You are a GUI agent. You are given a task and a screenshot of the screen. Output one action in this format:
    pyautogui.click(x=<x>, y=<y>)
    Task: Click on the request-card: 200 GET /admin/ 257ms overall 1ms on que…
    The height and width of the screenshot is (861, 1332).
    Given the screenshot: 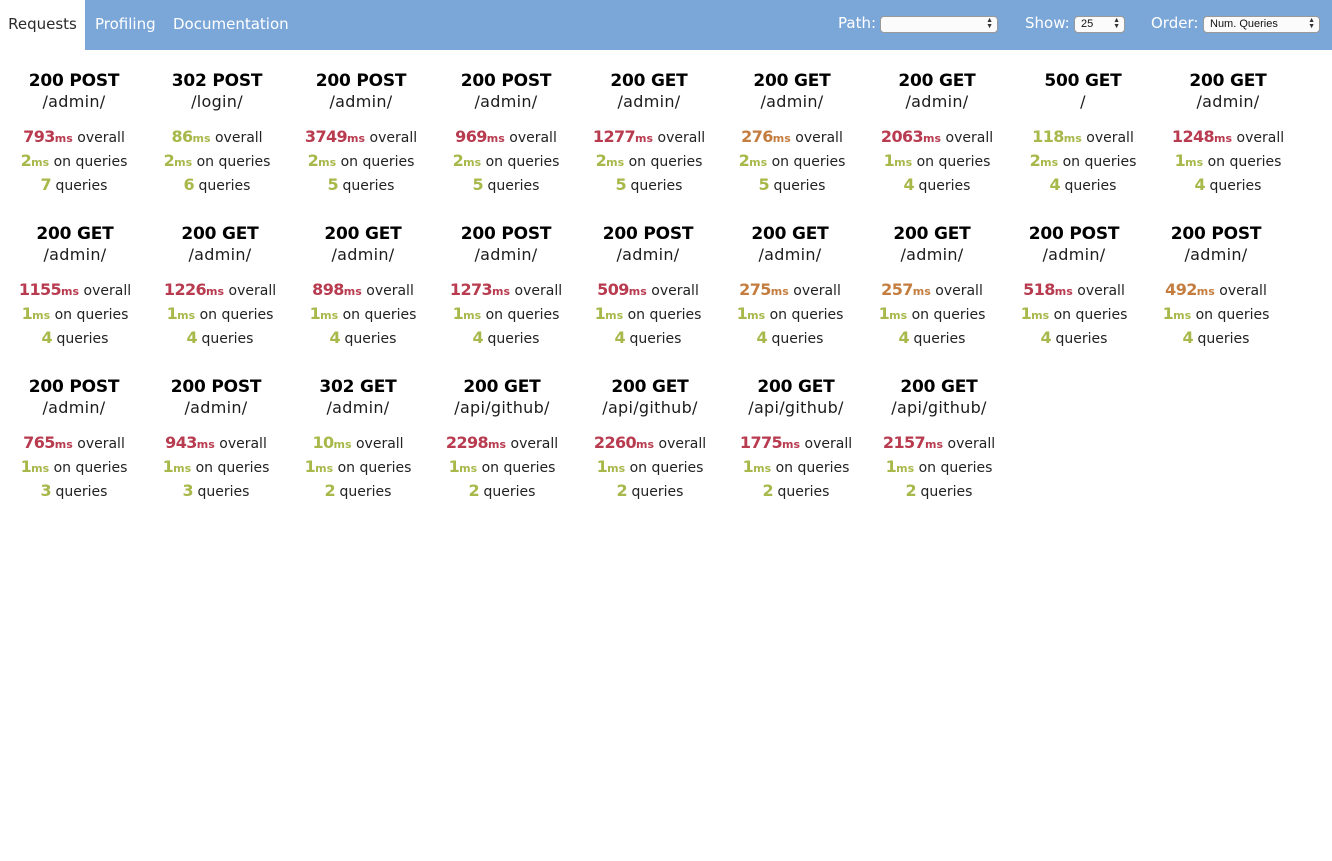 What is the action you would take?
    pyautogui.click(x=932, y=286)
    